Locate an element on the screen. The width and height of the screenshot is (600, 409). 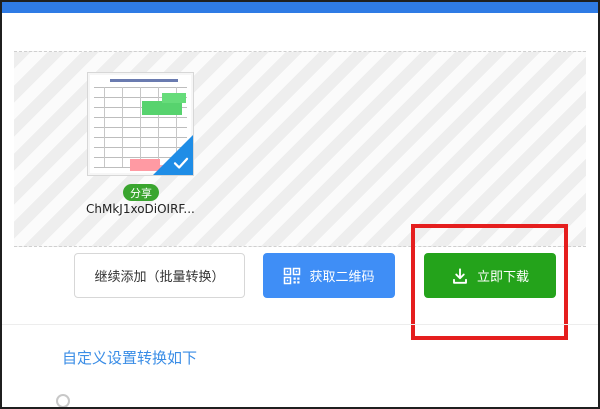
file-thumbnail is located at coordinates (140, 124).